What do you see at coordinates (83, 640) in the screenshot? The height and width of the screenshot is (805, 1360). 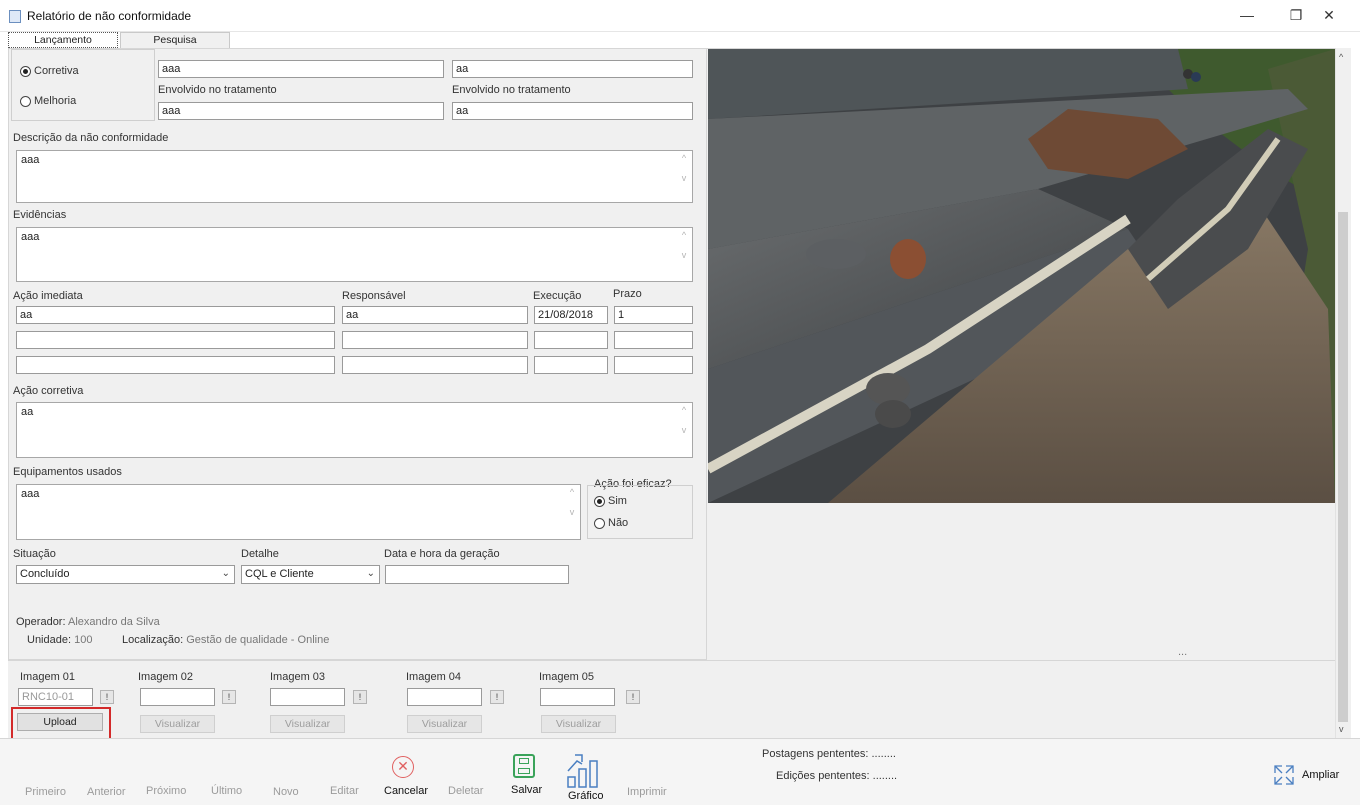 I see `unit-value: 100` at bounding box center [83, 640].